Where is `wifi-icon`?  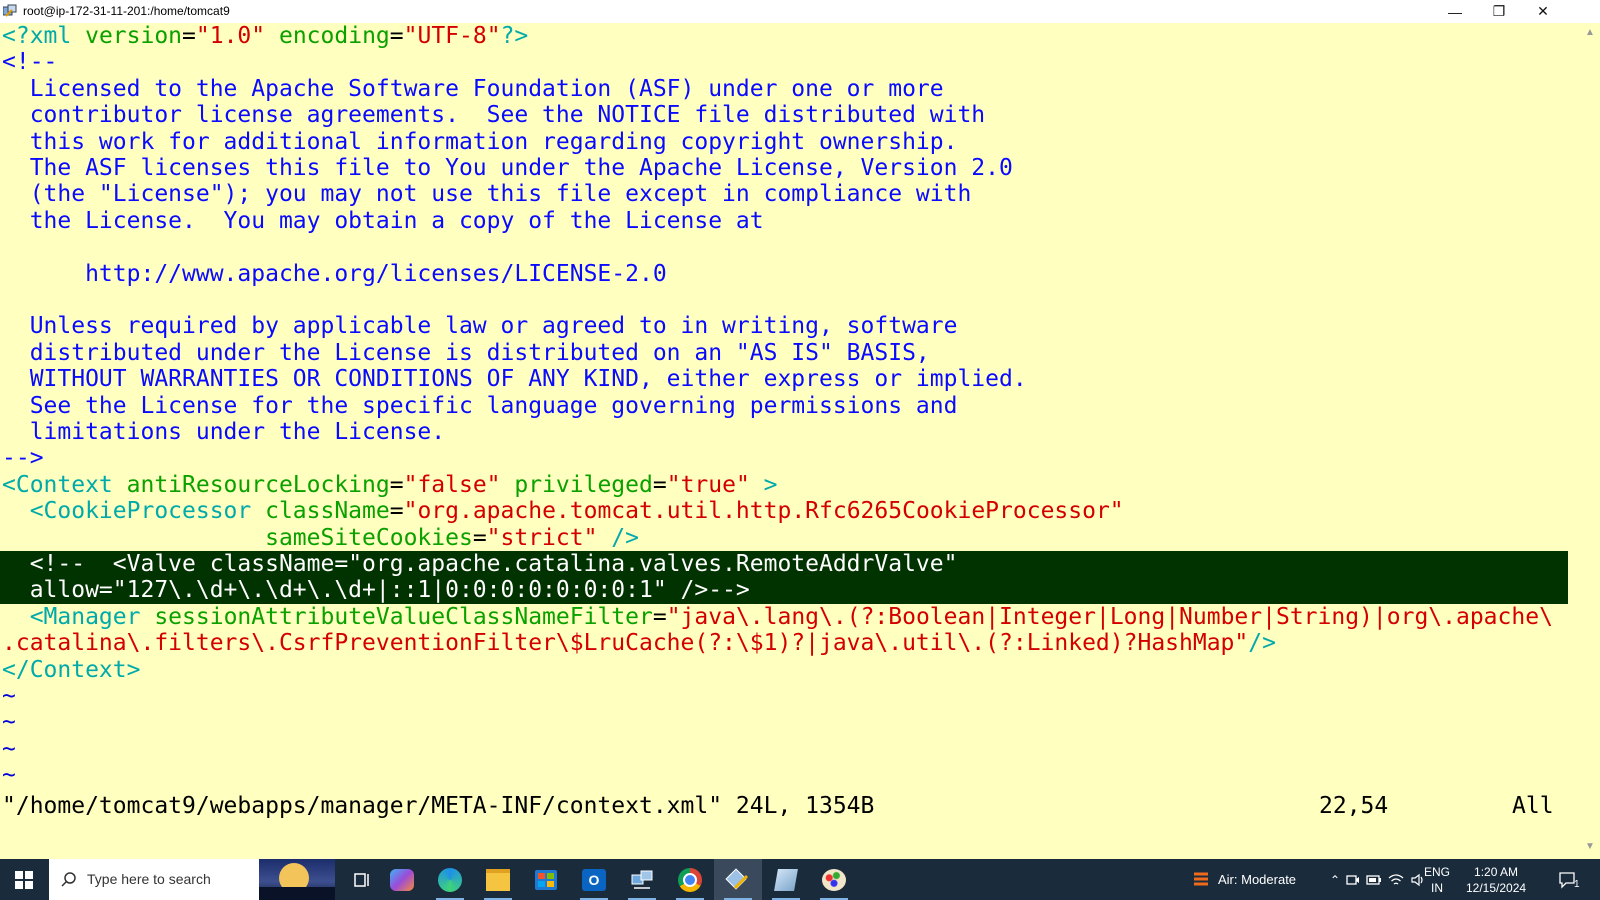 wifi-icon is located at coordinates (1396, 880).